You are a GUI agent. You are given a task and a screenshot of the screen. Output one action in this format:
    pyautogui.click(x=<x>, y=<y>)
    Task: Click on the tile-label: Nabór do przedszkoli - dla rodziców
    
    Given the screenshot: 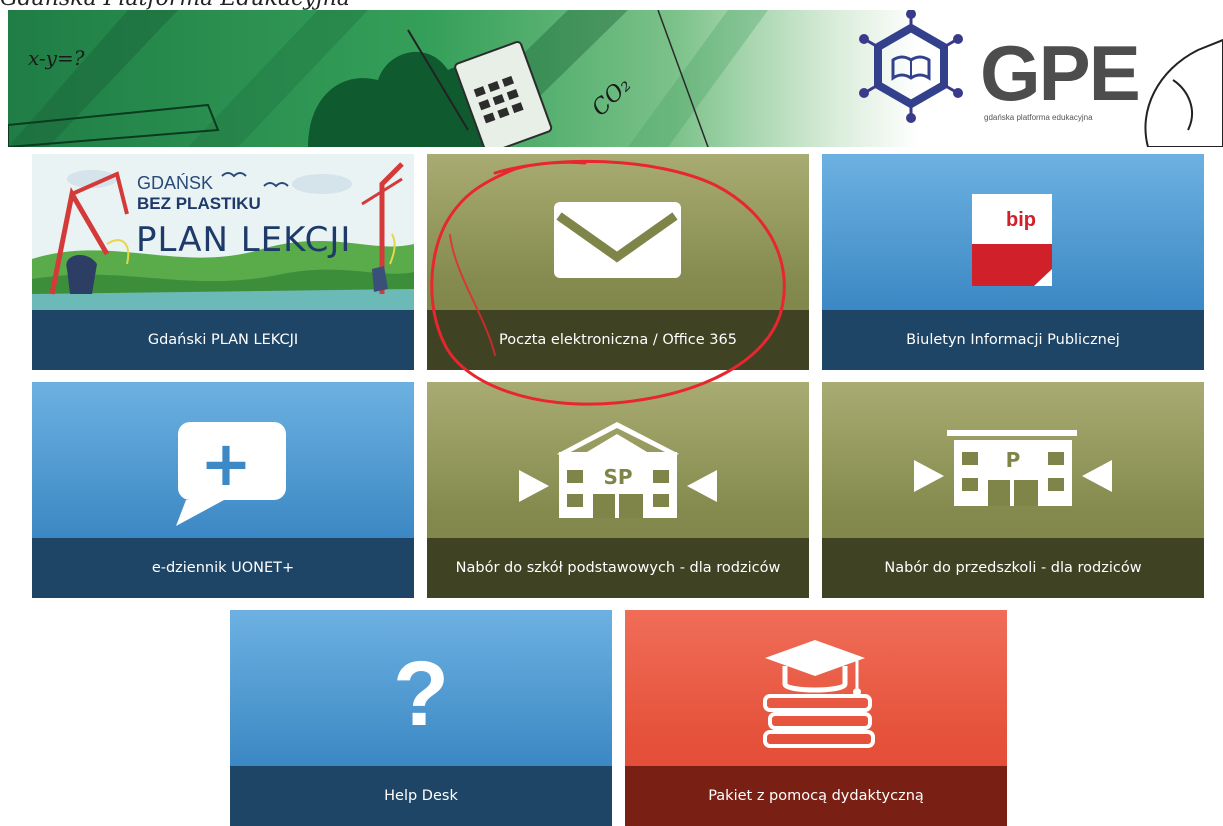 What is the action you would take?
    pyautogui.click(x=1013, y=568)
    